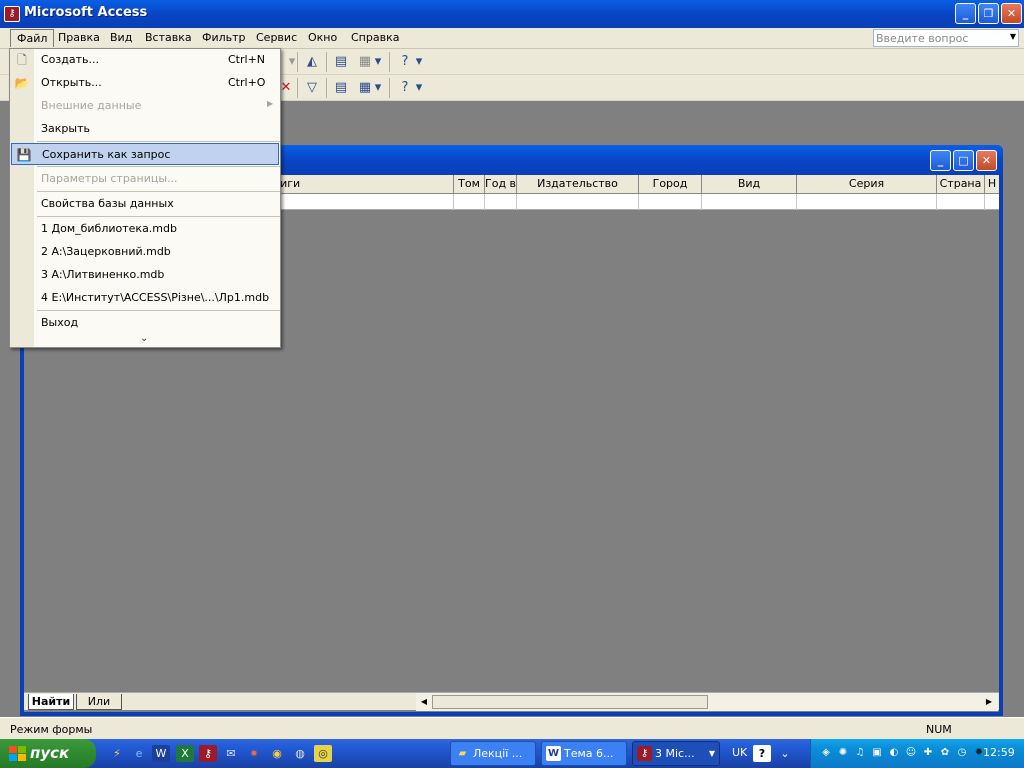  I want to click on menu-view: Вид, so click(121, 37).